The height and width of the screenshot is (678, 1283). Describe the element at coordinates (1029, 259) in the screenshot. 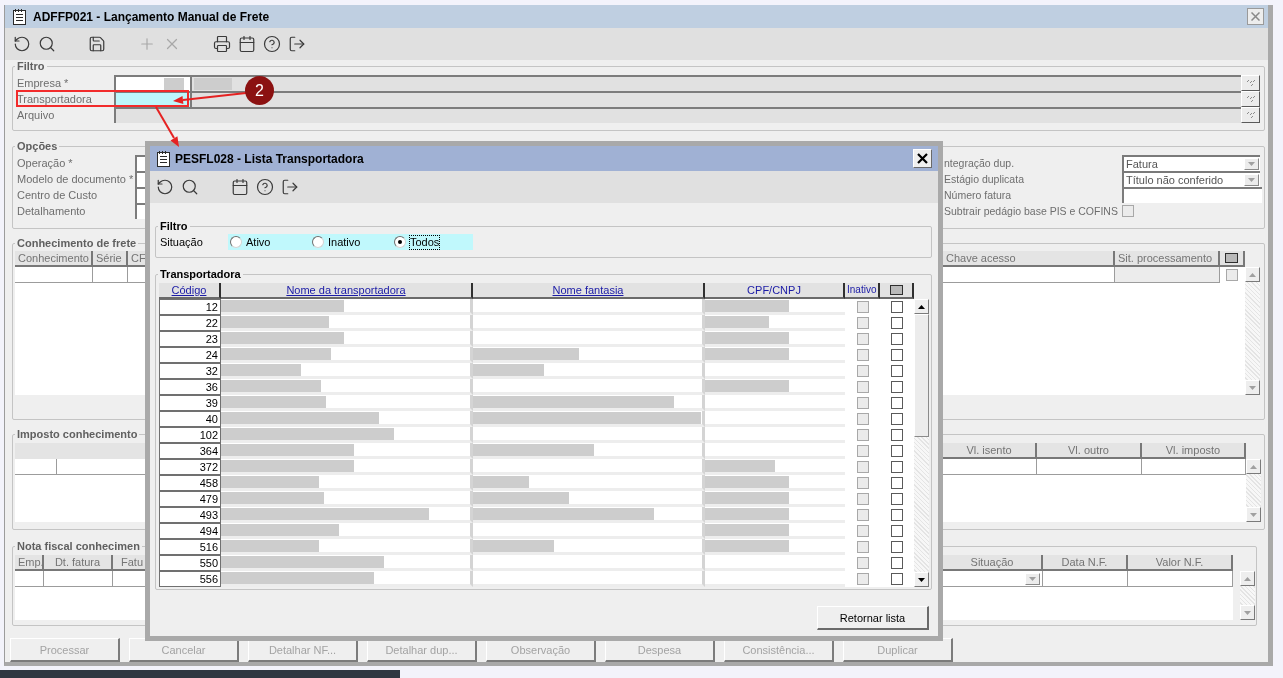

I see `column-header: Chave acesso` at that location.